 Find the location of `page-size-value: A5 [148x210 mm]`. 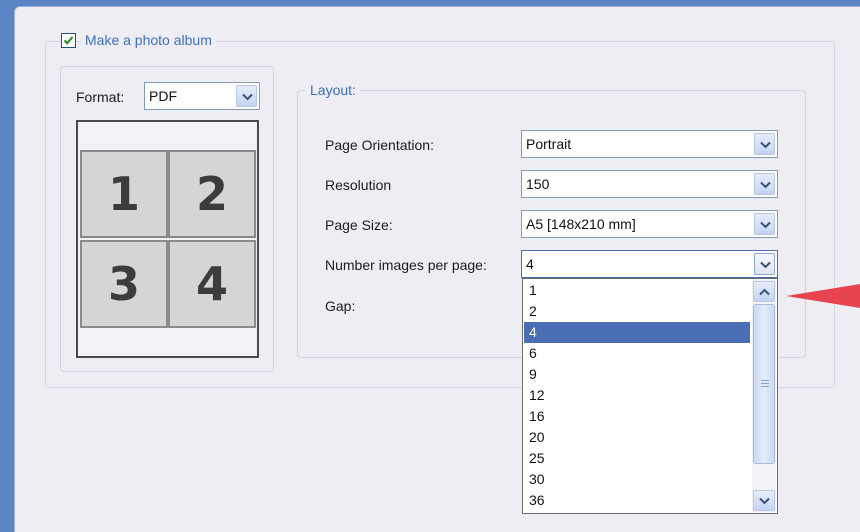

page-size-value: A5 [148x210 mm] is located at coordinates (581, 224).